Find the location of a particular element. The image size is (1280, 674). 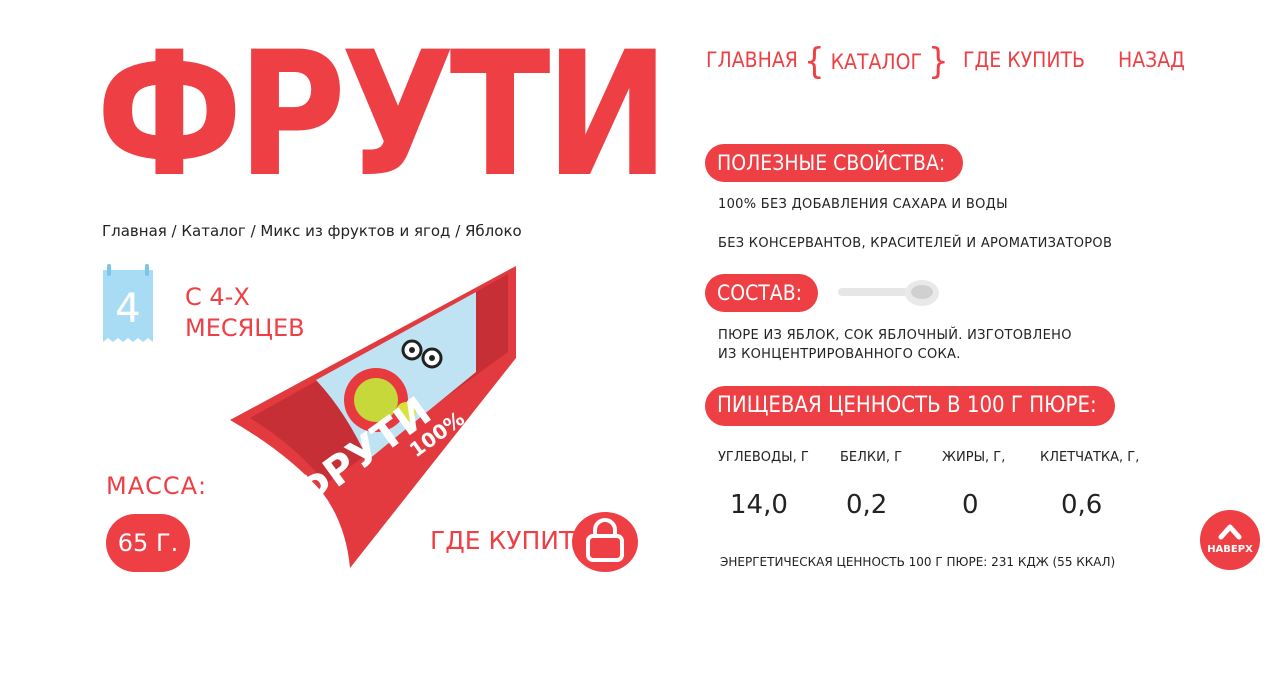

nav-back: НАЗАД is located at coordinates (1151, 64).